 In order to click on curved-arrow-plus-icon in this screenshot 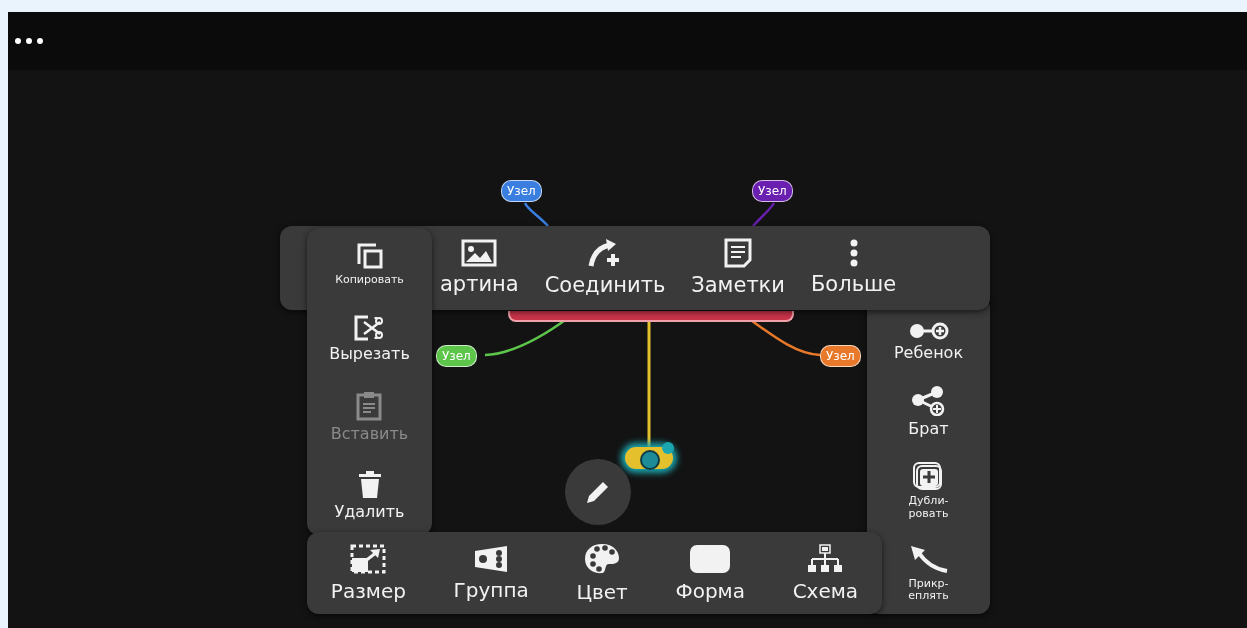, I will do `click(605, 253)`.